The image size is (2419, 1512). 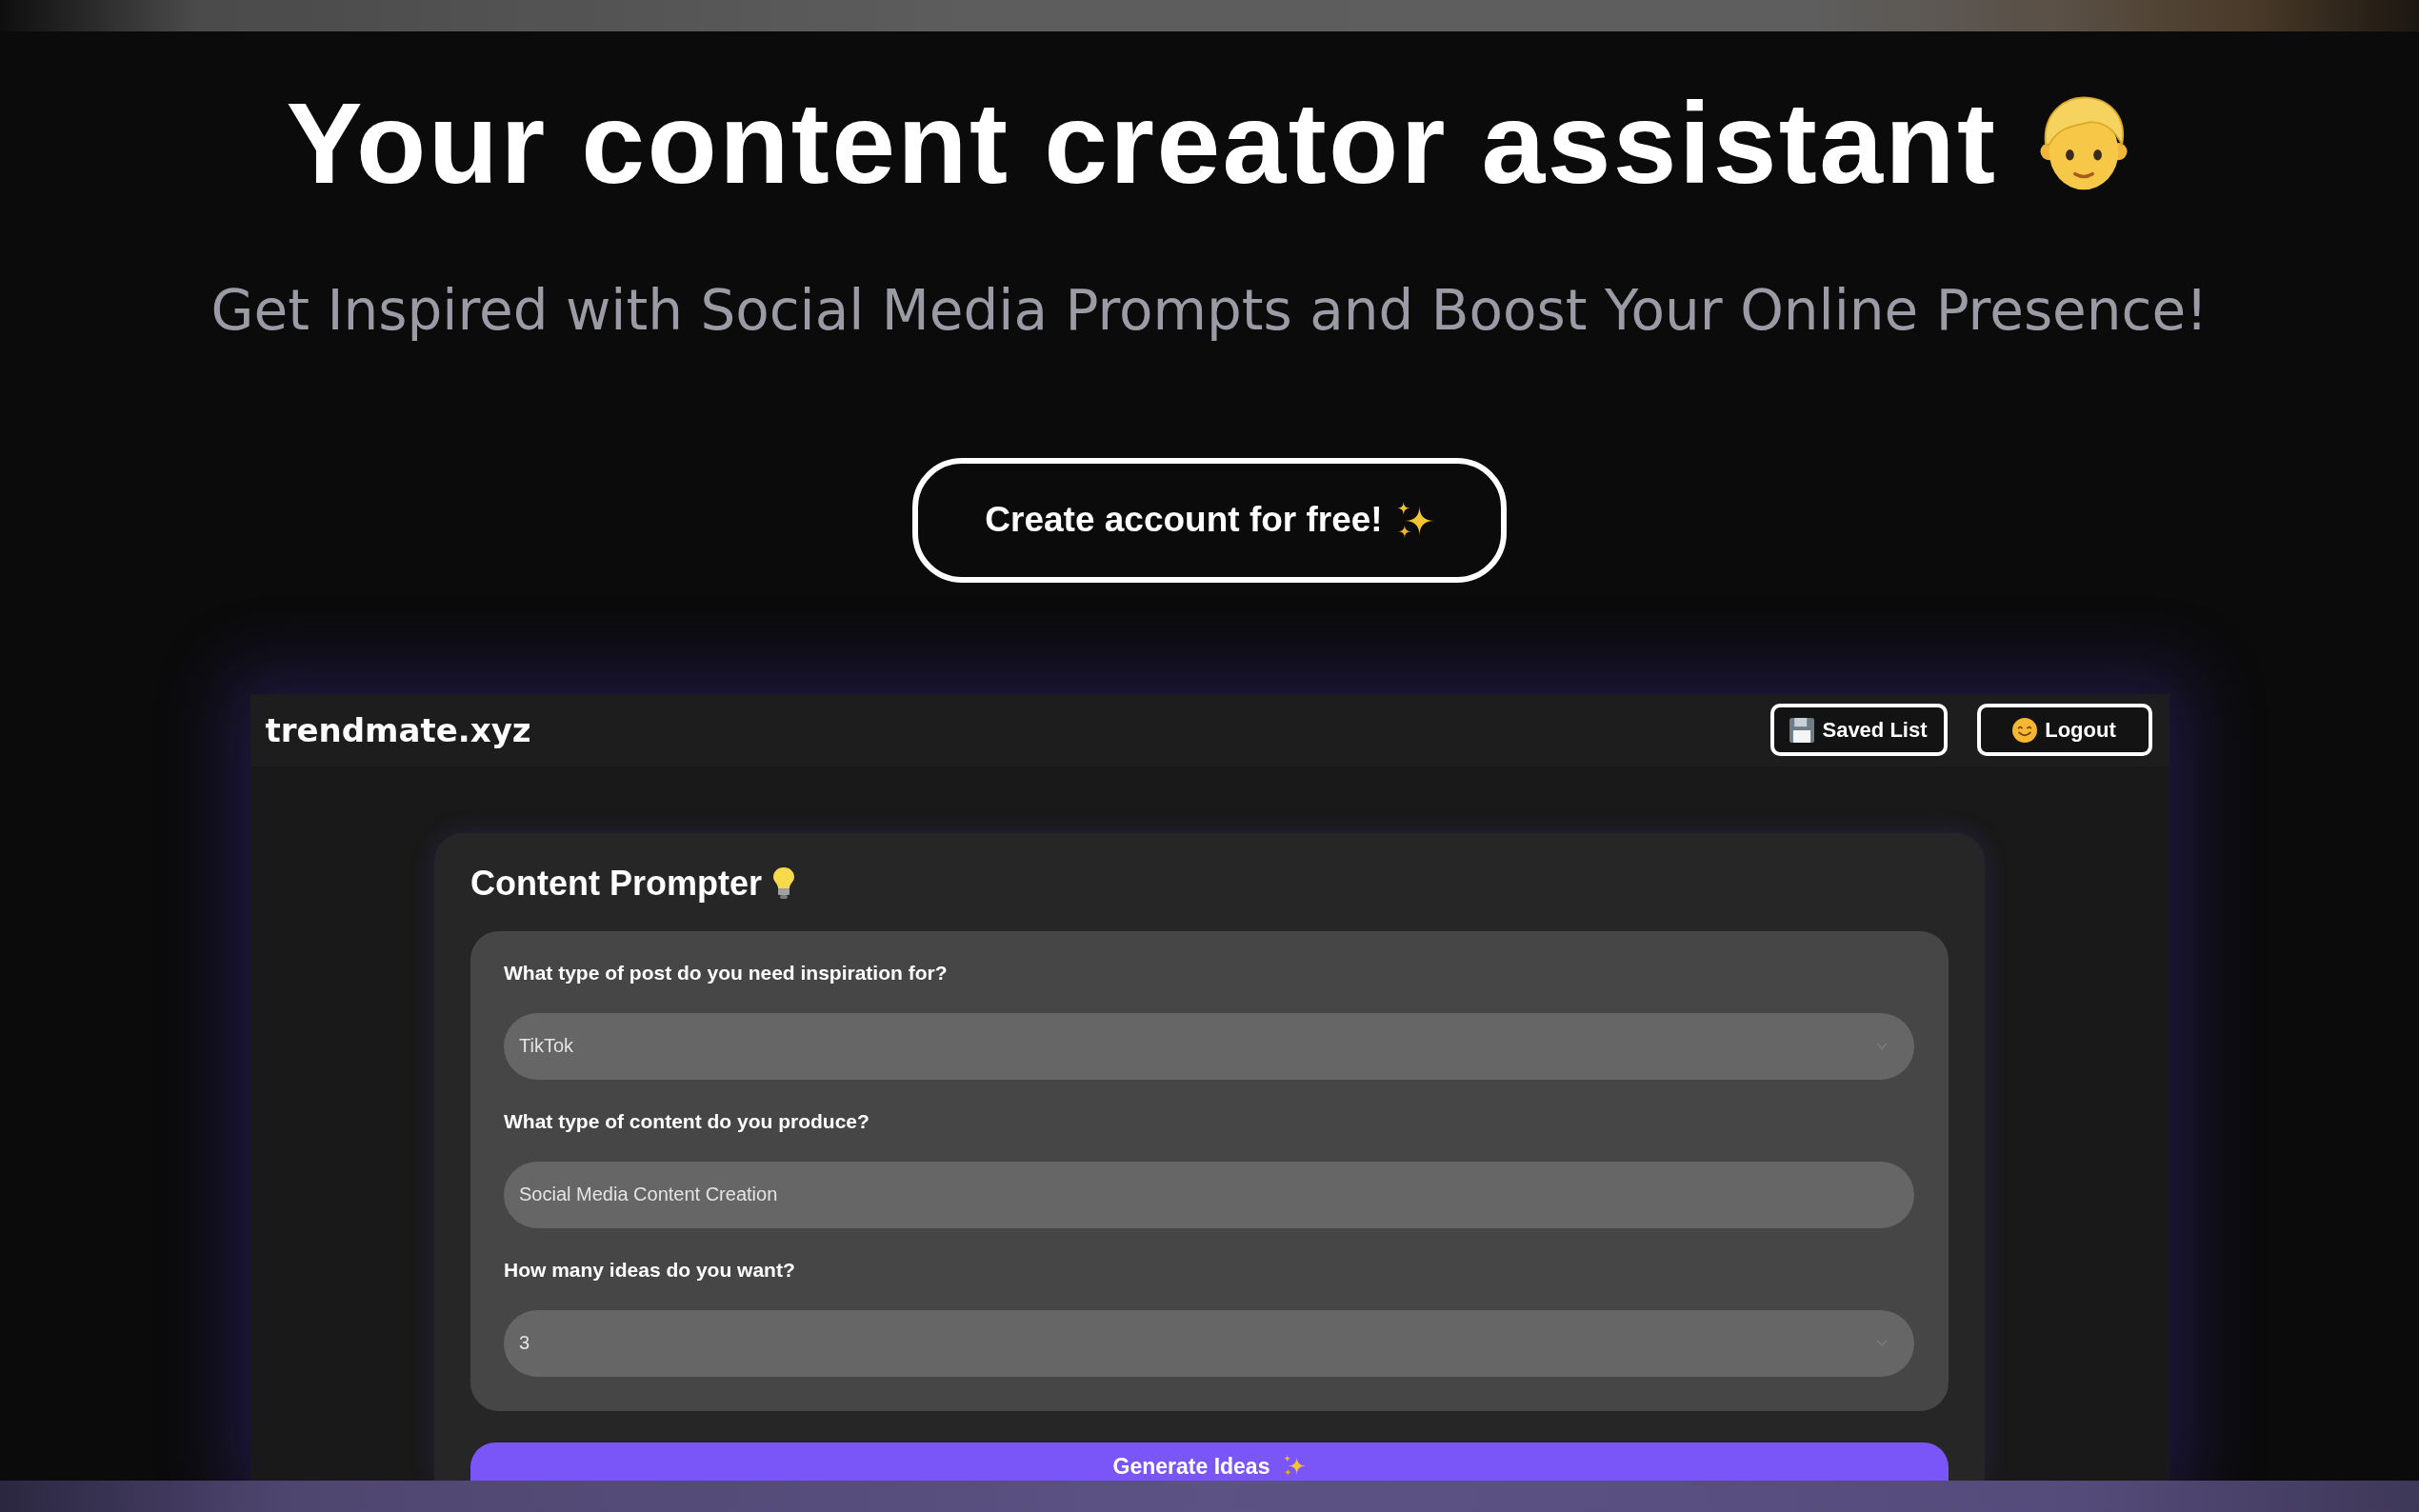 What do you see at coordinates (687, 1121) in the screenshot?
I see `field-label: What type of content do you produce?` at bounding box center [687, 1121].